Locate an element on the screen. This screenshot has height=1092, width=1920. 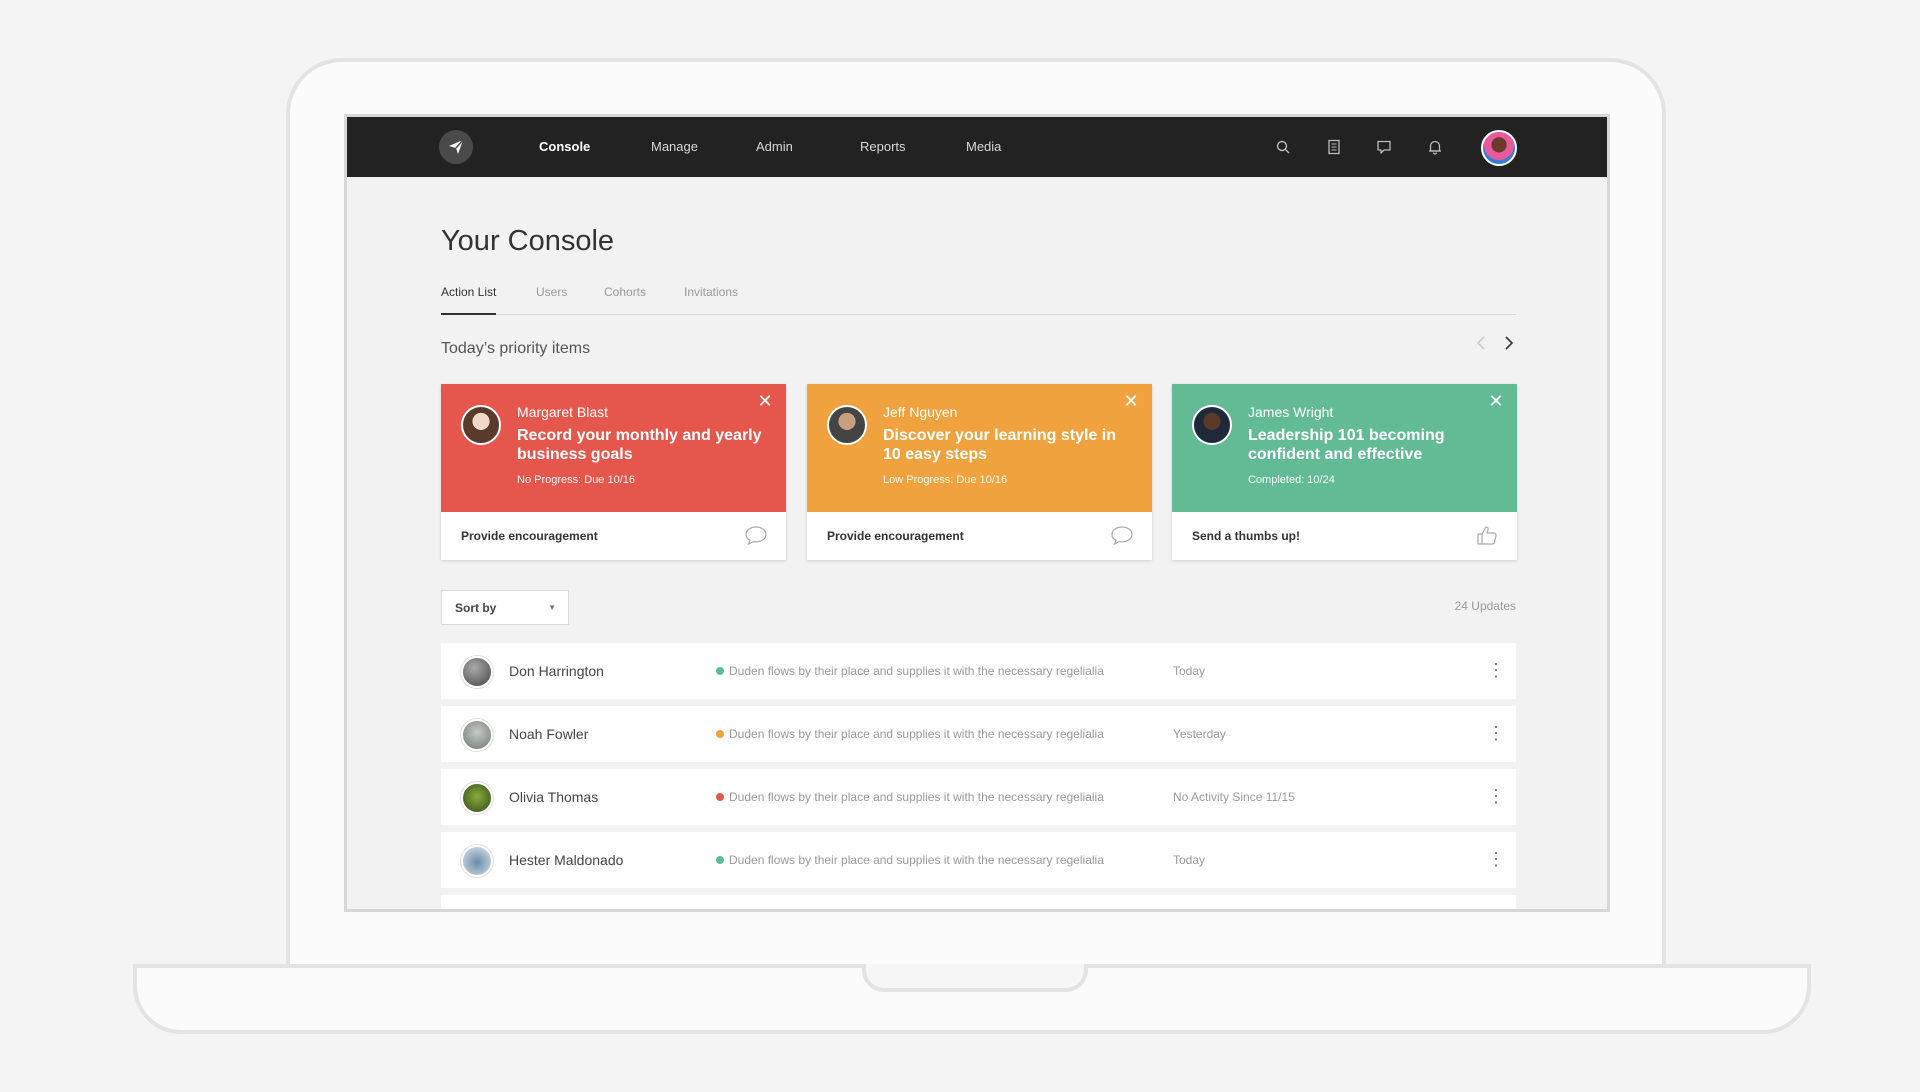
card-status: No Progress: Due 10/16 is located at coordinates (576, 480).